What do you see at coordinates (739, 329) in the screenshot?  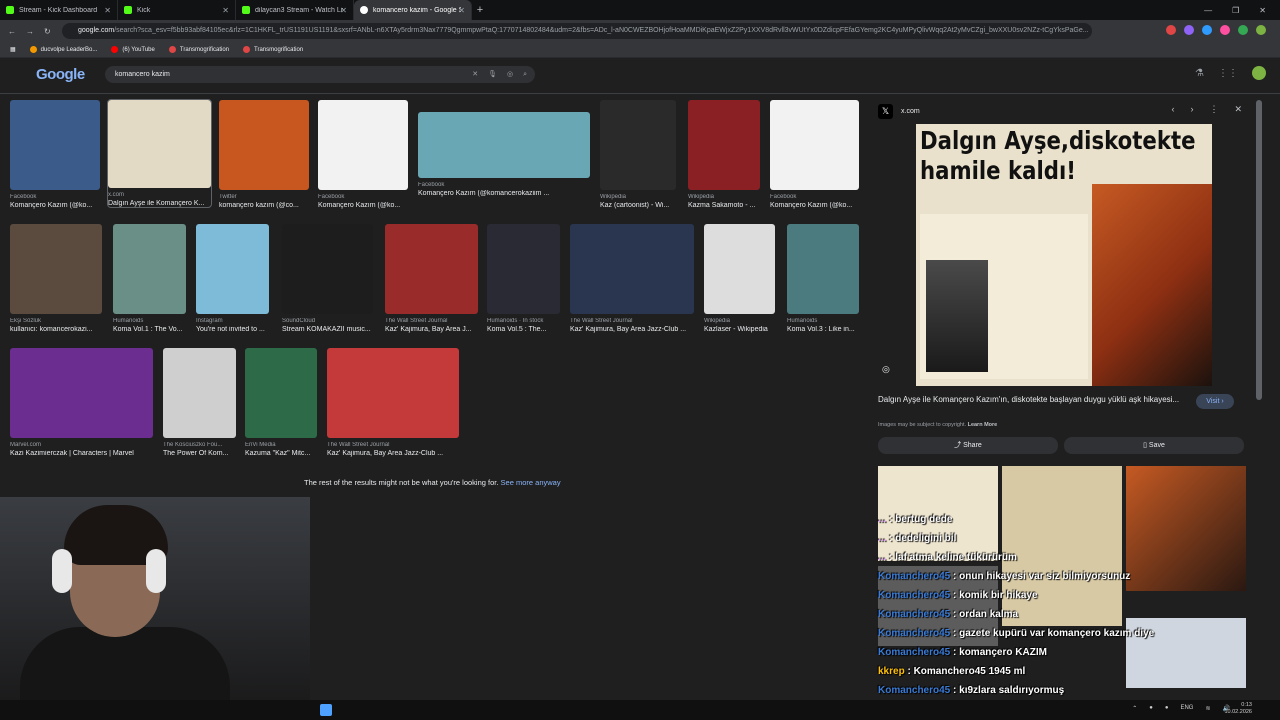 I see `result-title: Kazlaser - Wikipedia` at bounding box center [739, 329].